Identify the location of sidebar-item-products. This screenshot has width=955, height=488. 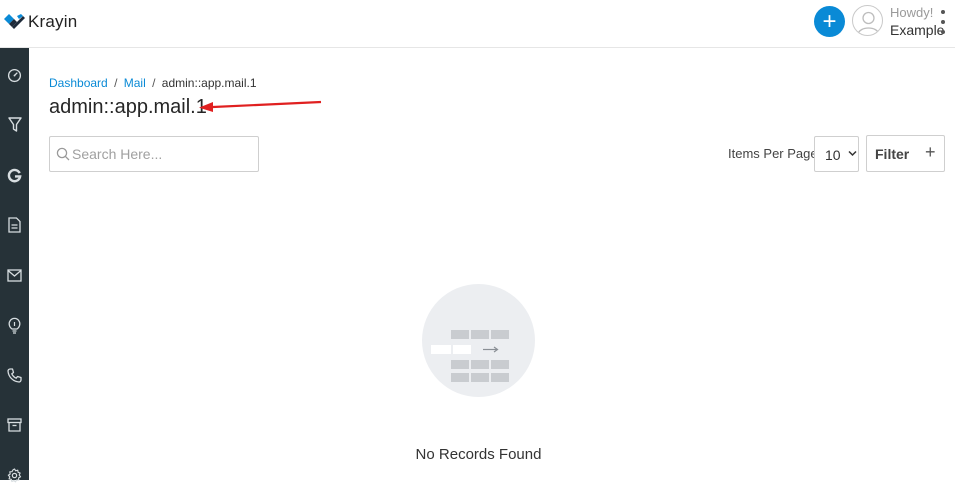
(14, 425).